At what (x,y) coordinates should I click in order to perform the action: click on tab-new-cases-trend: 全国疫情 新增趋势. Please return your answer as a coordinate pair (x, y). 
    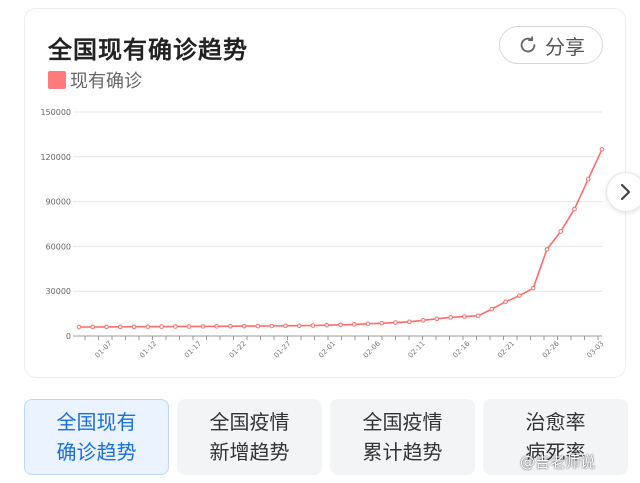
    Looking at the image, I should click on (249, 437).